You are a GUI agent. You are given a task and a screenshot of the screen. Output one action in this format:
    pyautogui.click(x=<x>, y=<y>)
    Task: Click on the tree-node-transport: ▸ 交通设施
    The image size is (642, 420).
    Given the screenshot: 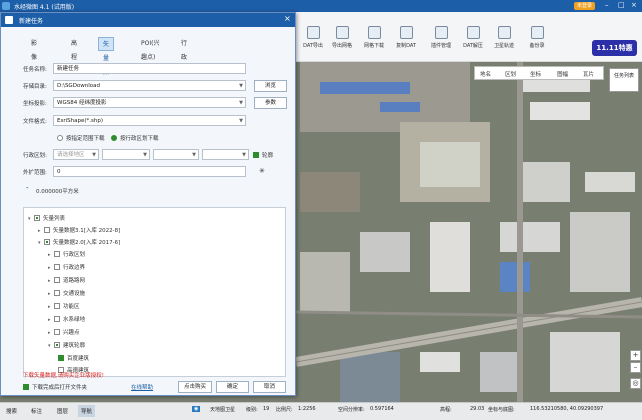 What is the action you would take?
    pyautogui.click(x=66, y=293)
    